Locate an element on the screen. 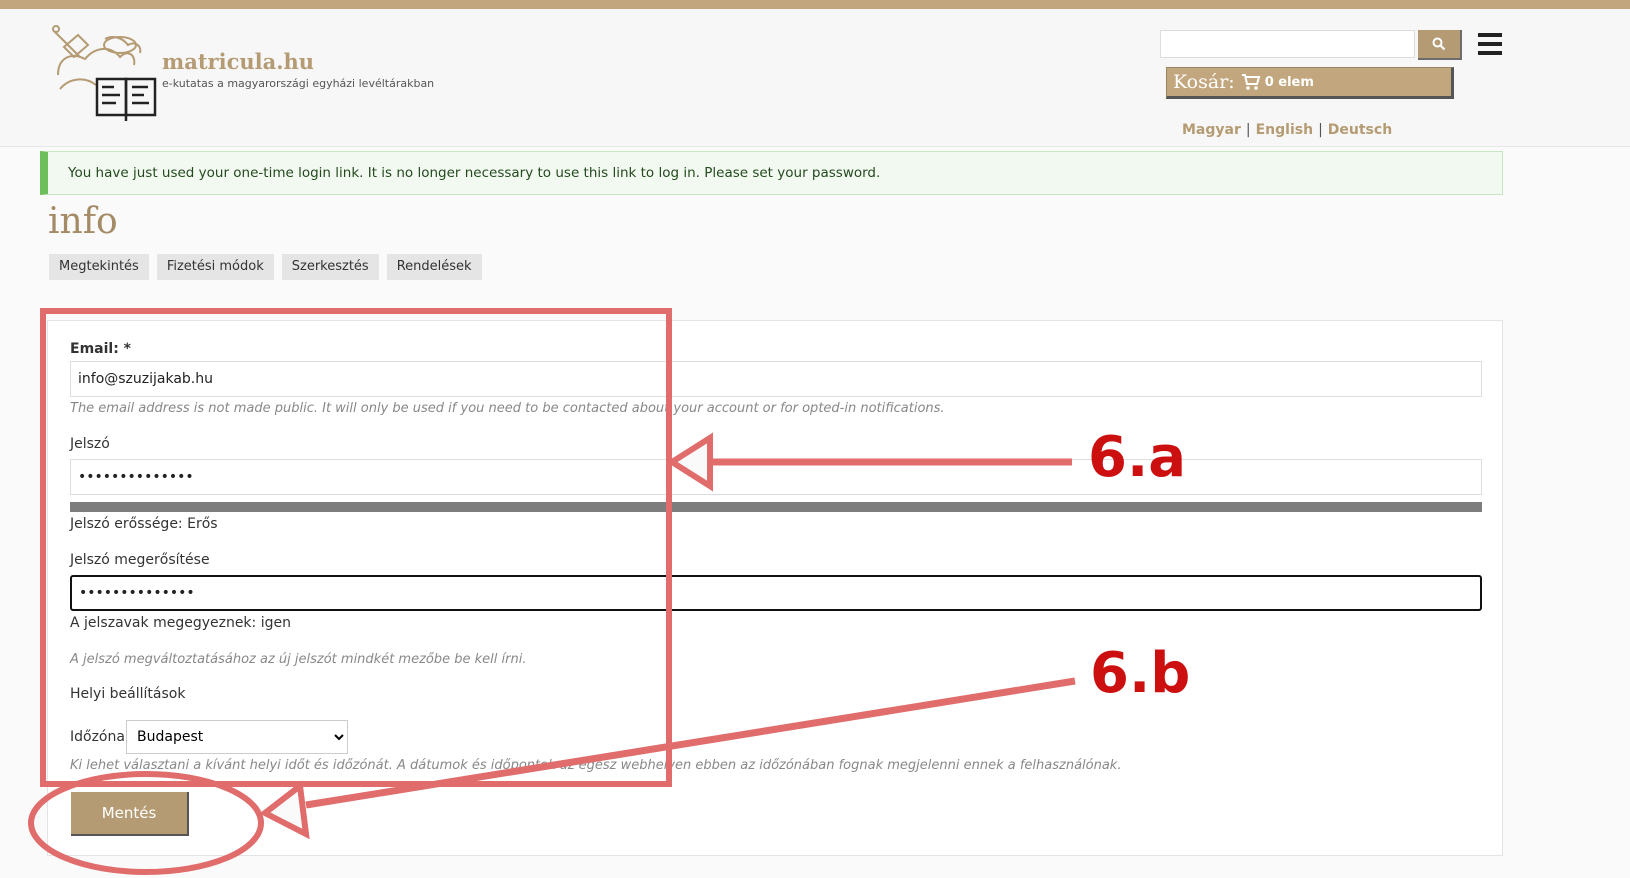 This screenshot has width=1630, height=878. tab-edit: Szerkesztés is located at coordinates (330, 267).